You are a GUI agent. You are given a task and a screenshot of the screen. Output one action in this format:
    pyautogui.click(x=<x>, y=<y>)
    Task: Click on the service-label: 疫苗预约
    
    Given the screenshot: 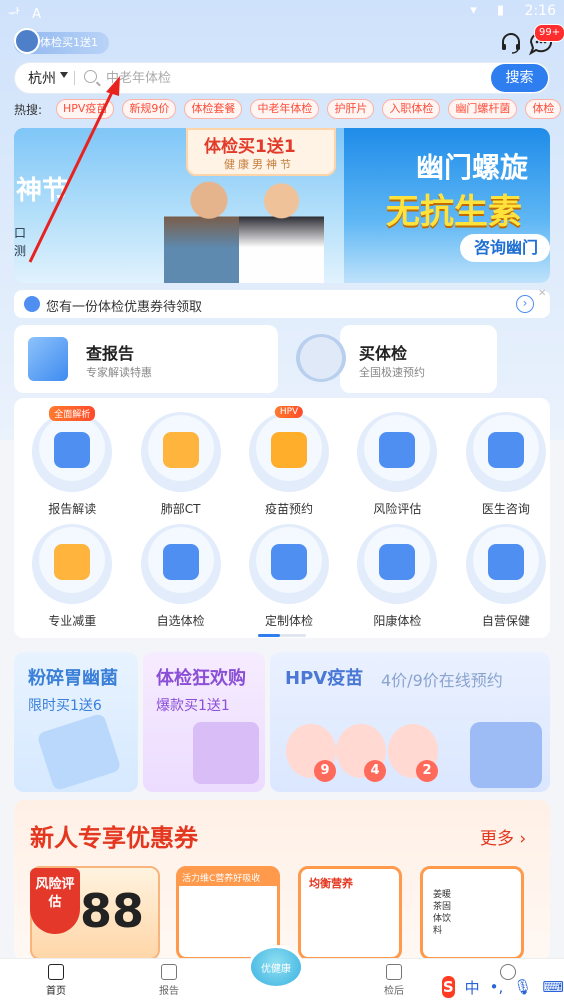 What is the action you would take?
    pyautogui.click(x=289, y=509)
    